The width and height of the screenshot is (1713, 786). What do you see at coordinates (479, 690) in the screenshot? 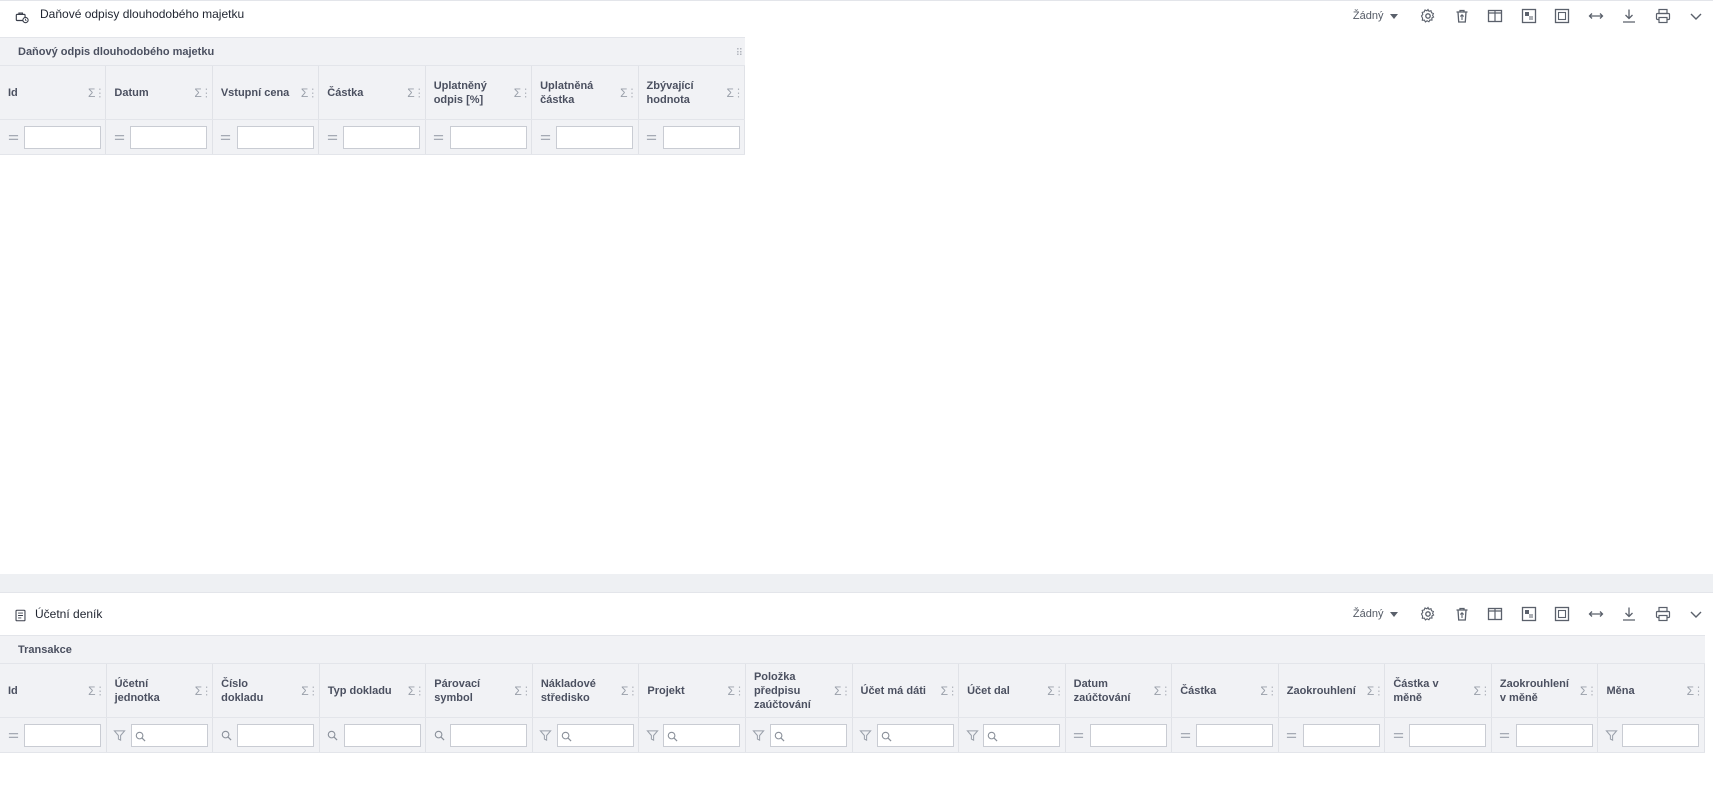
I see `column-header: Párovací symbol Σ ⋮` at bounding box center [479, 690].